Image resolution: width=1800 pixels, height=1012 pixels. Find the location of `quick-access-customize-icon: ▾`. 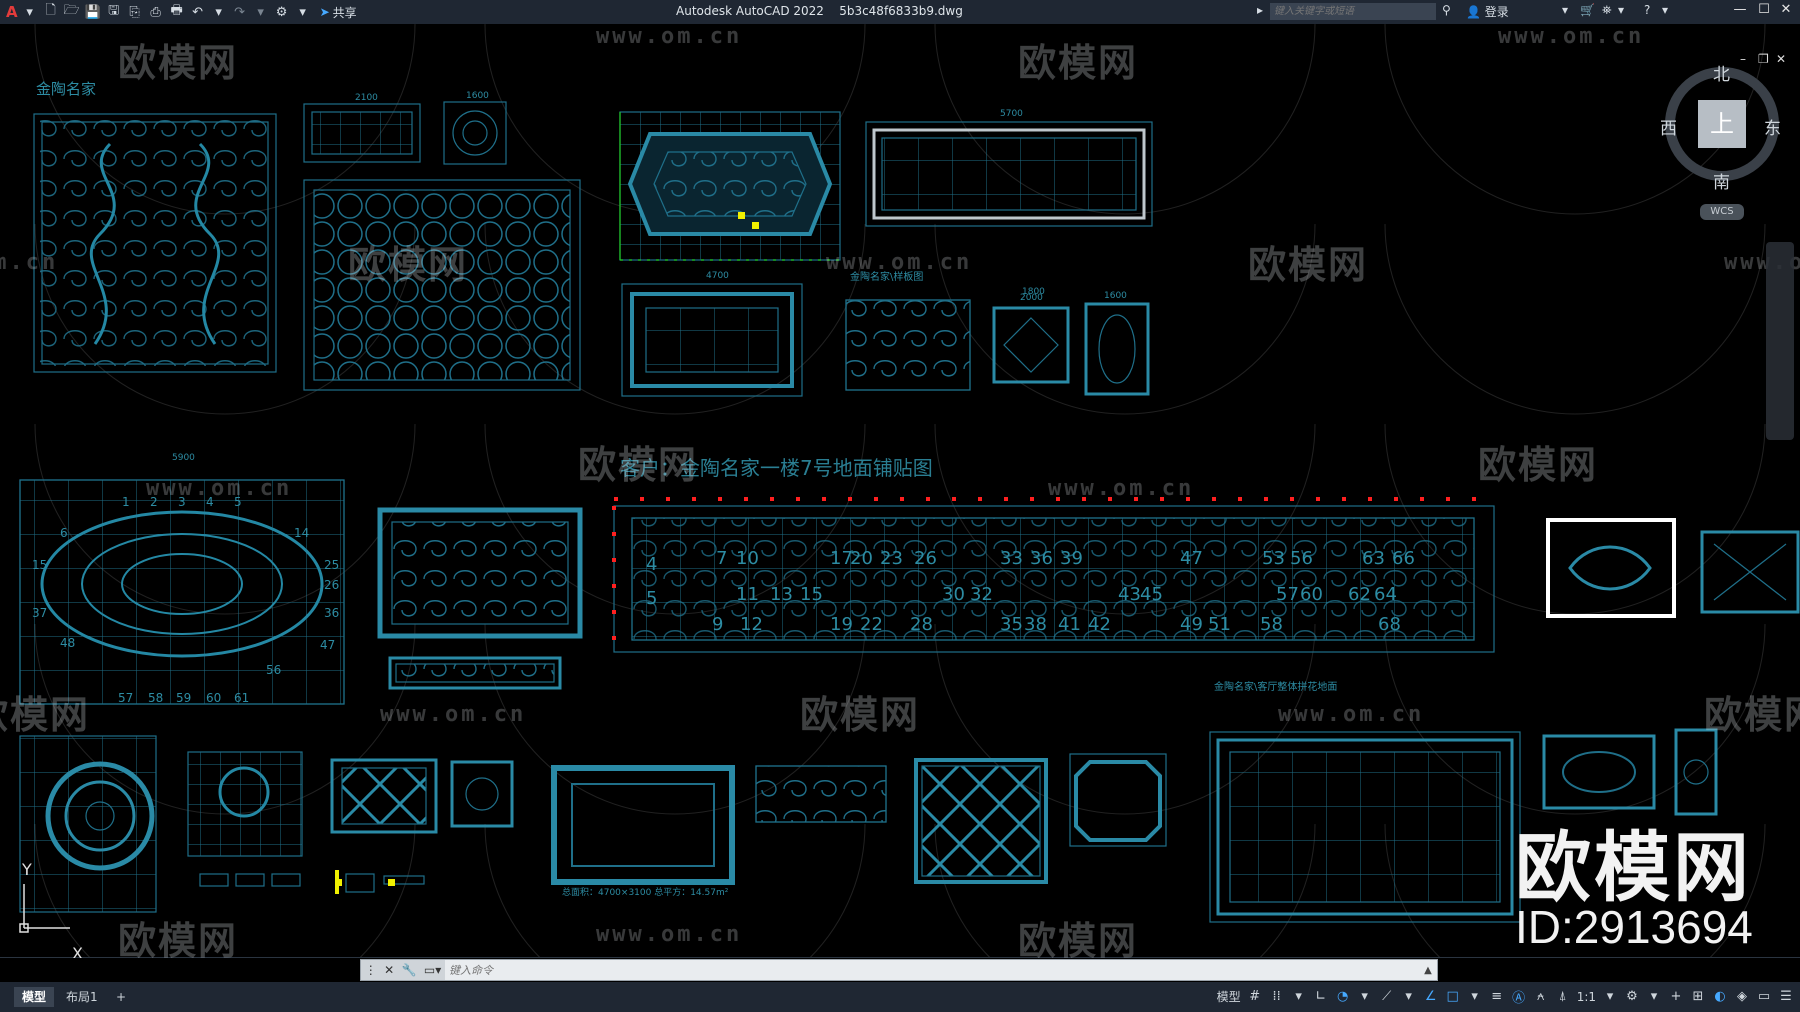

quick-access-customize-icon: ▾ is located at coordinates (303, 12).